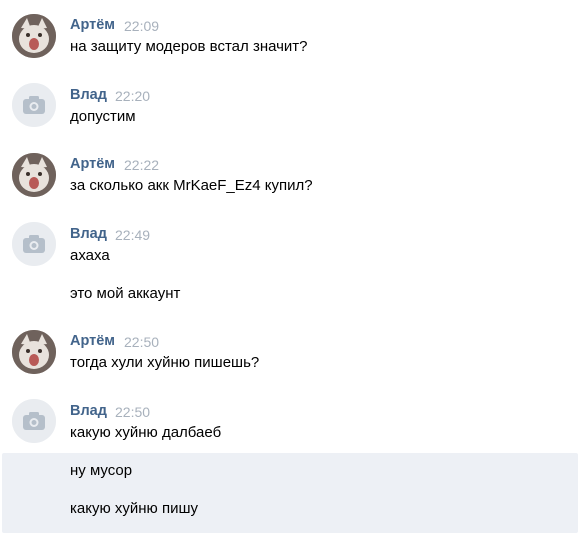  What do you see at coordinates (191, 185) in the screenshot?
I see `message-text: за сколько акк MrKaeF_Ez4 купил?` at bounding box center [191, 185].